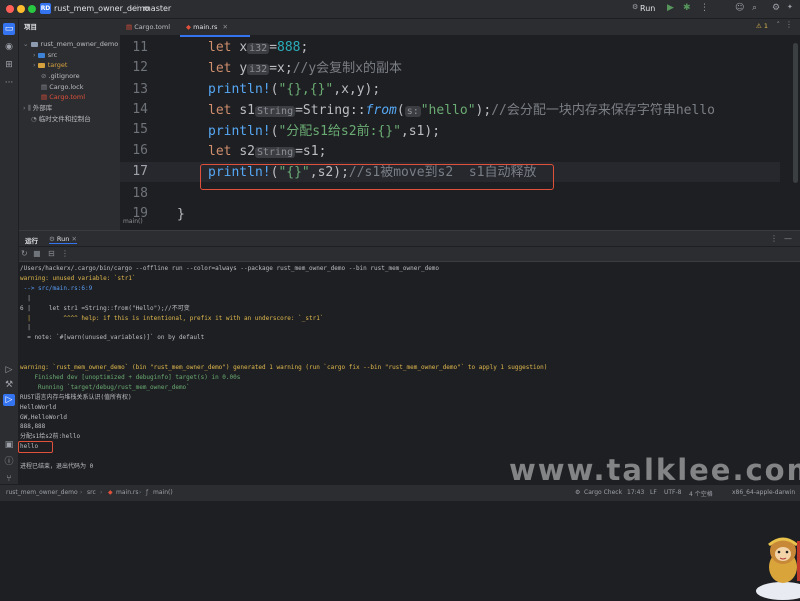  What do you see at coordinates (687, 8) in the screenshot?
I see `debug-icon: ✱` at bounding box center [687, 8].